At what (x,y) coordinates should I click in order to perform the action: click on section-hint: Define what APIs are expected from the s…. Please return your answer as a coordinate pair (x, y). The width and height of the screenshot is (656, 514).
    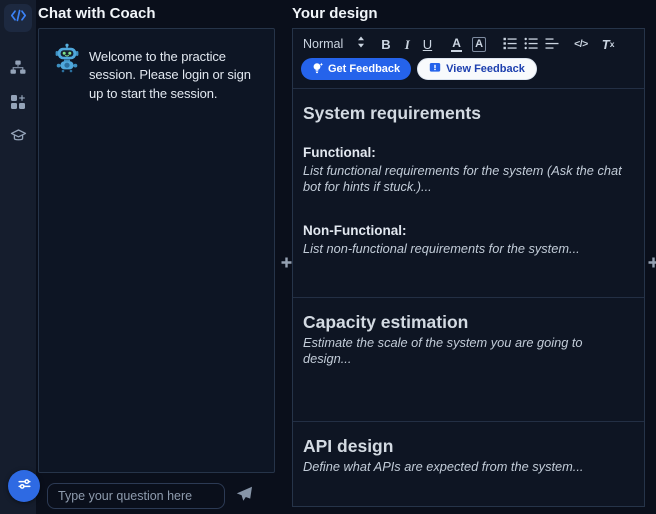
    Looking at the image, I should click on (443, 466).